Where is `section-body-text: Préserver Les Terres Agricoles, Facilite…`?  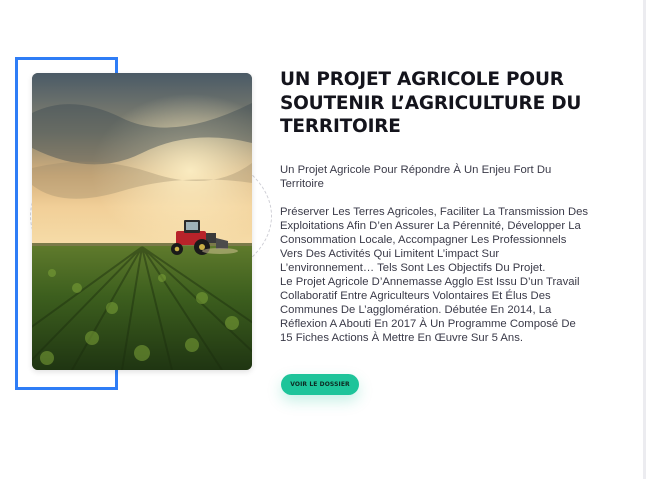
section-body-text: Préserver Les Terres Agricoles, Facilite… is located at coordinates (434, 275).